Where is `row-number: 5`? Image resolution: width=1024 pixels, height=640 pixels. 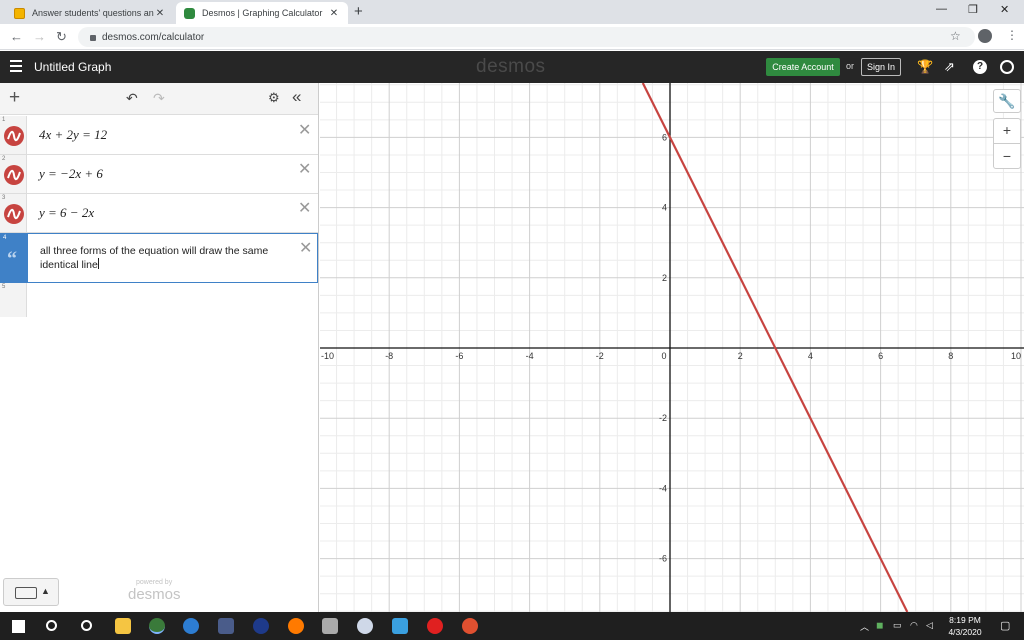
row-number: 5 is located at coordinates (4, 287).